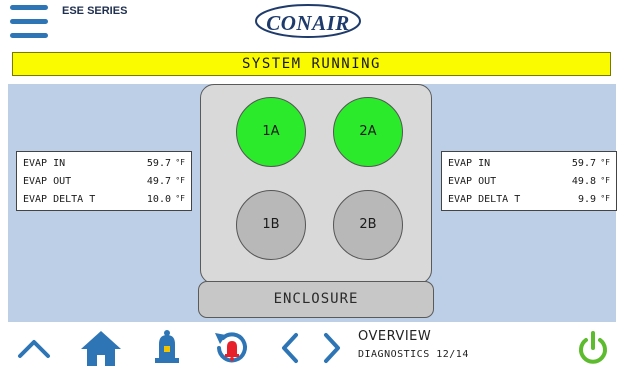  What do you see at coordinates (271, 132) in the screenshot?
I see `circuit-1a-button: 1A` at bounding box center [271, 132].